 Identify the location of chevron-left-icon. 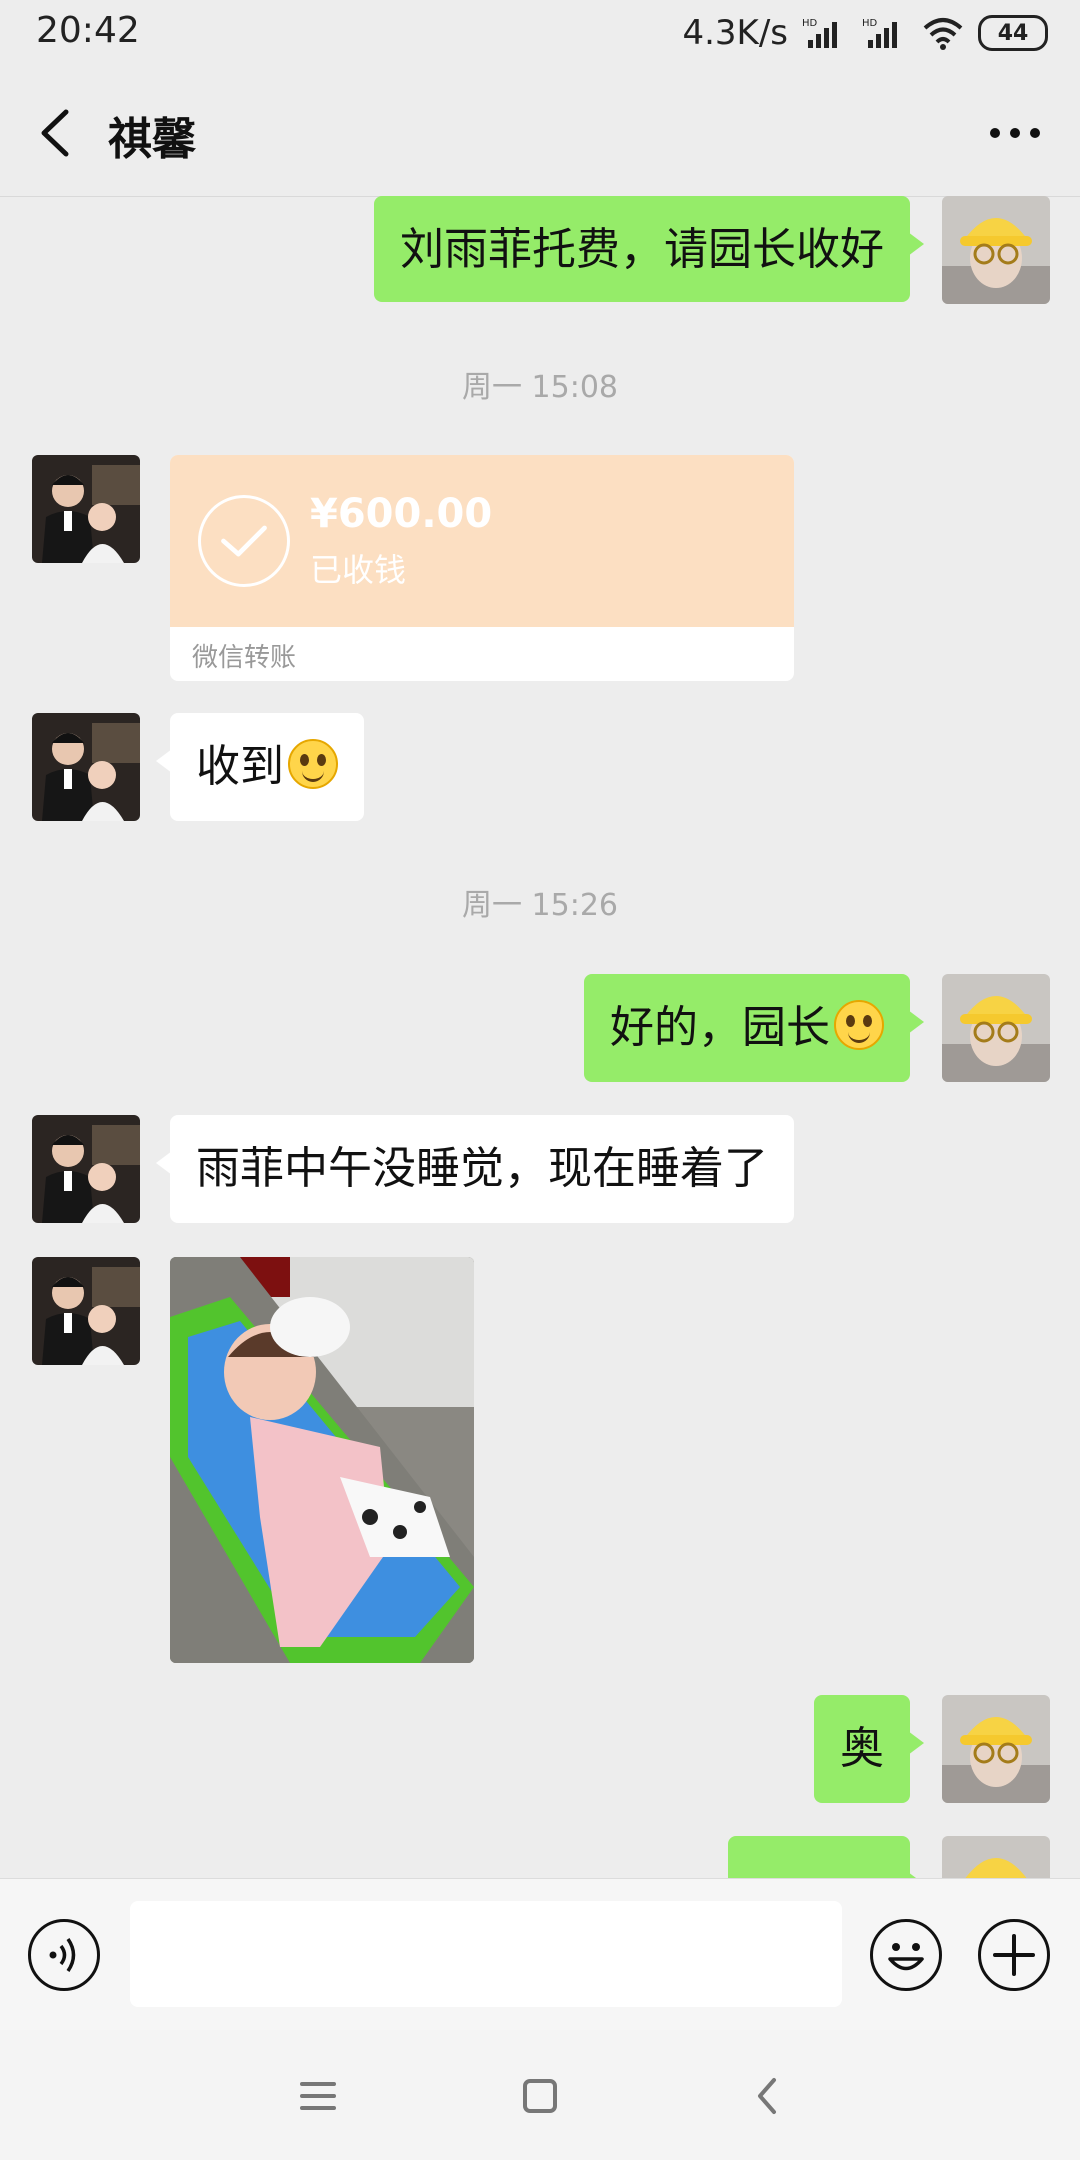
(60, 133).